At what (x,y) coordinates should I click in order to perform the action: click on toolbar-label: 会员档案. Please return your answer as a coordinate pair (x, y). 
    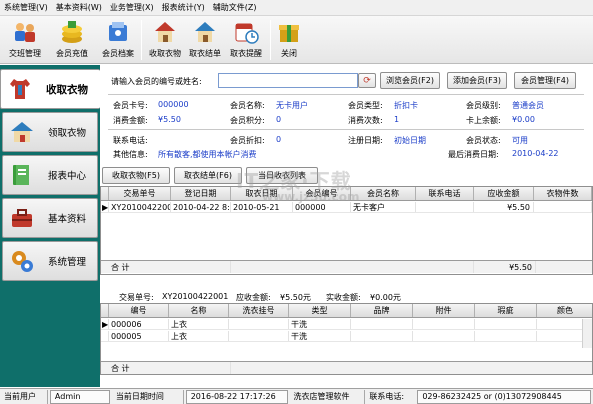
    Looking at the image, I should click on (118, 53).